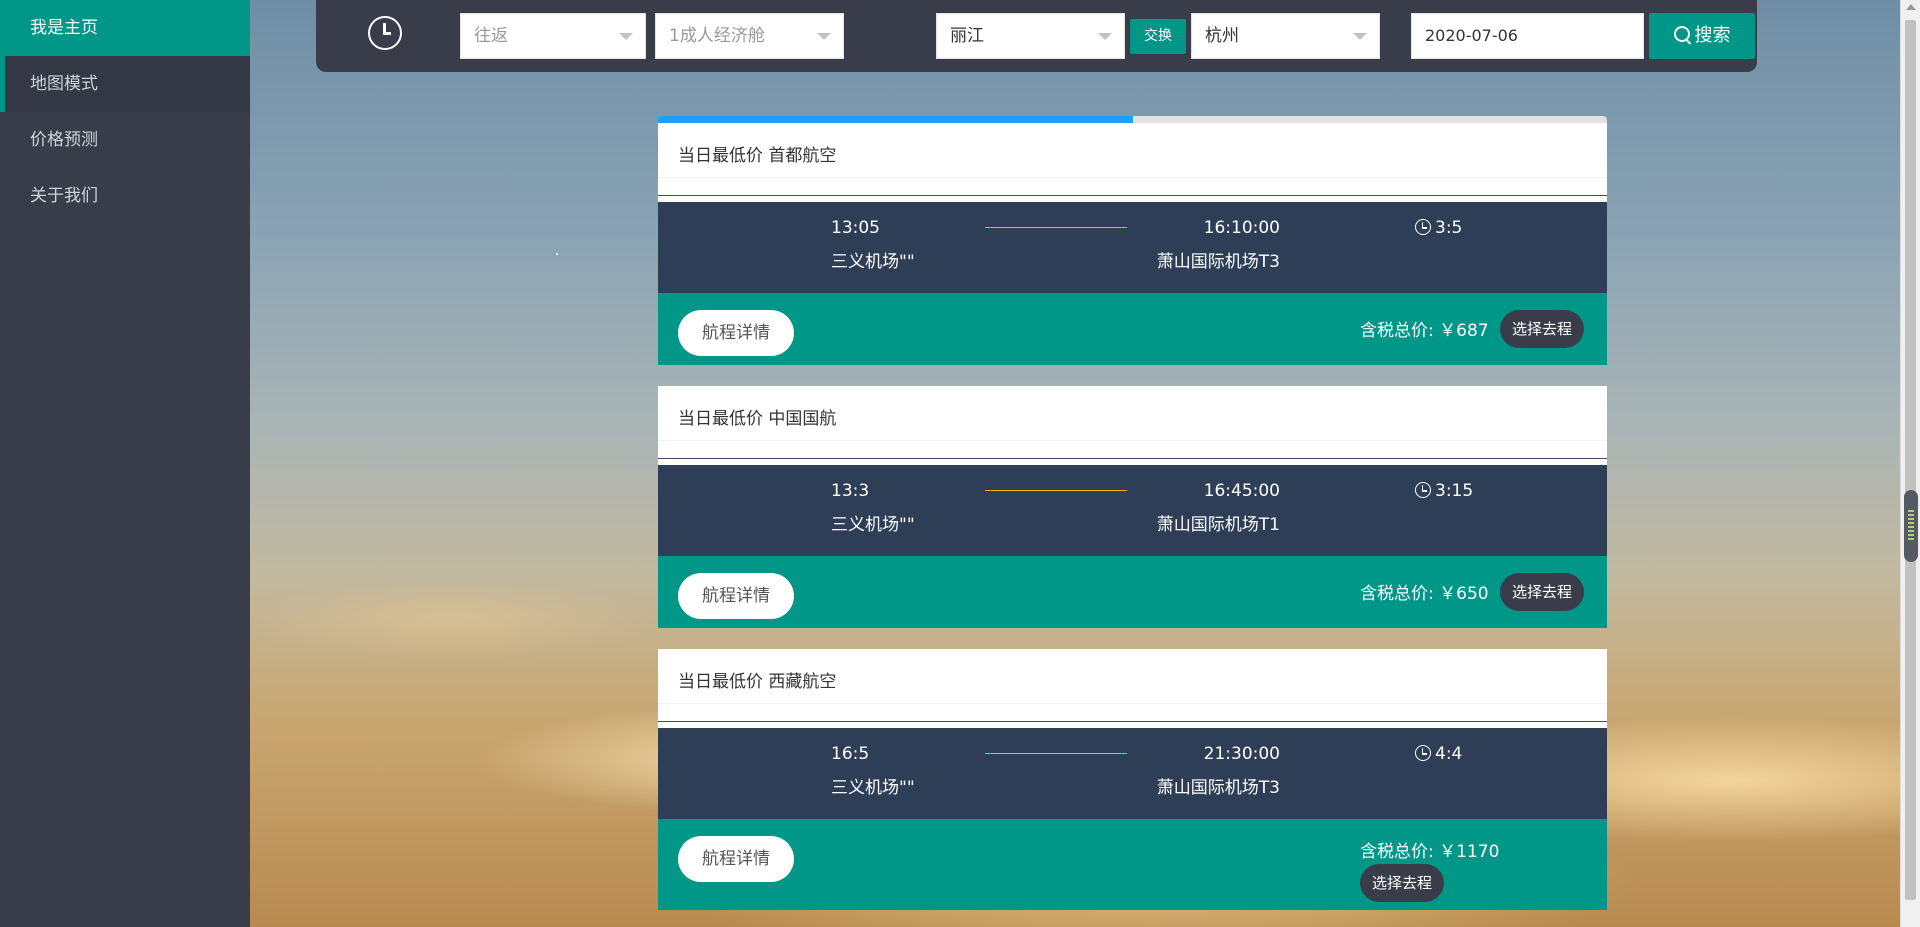 This screenshot has width=1920, height=927. Describe the element at coordinates (1911, 7) in the screenshot. I see `scroll-up-arrow-icon` at that location.